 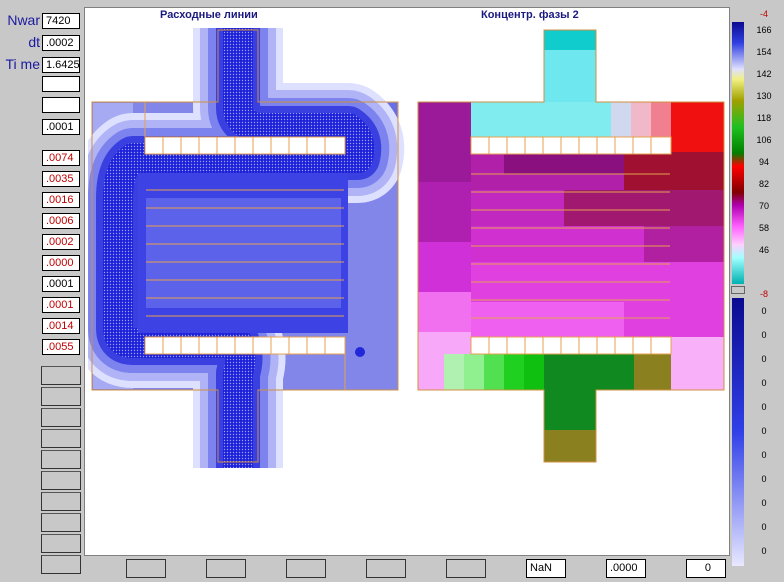 I want to click on residual-field: .0002, so click(x=61, y=242).